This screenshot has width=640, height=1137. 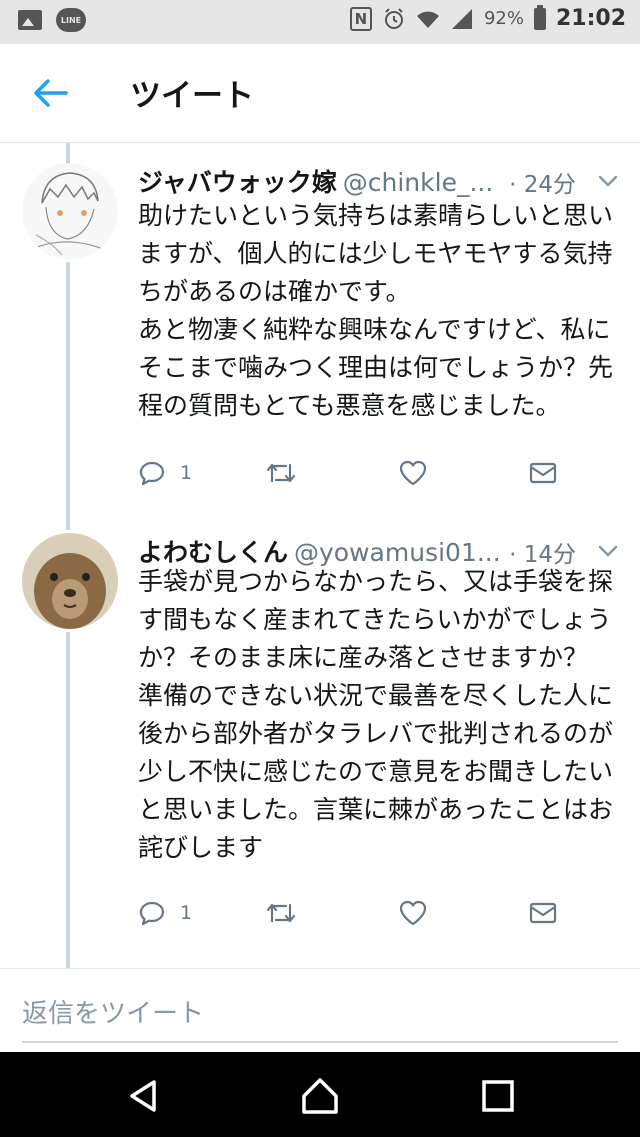 I want to click on display-name: ジャバウォック嫁, so click(x=237, y=182).